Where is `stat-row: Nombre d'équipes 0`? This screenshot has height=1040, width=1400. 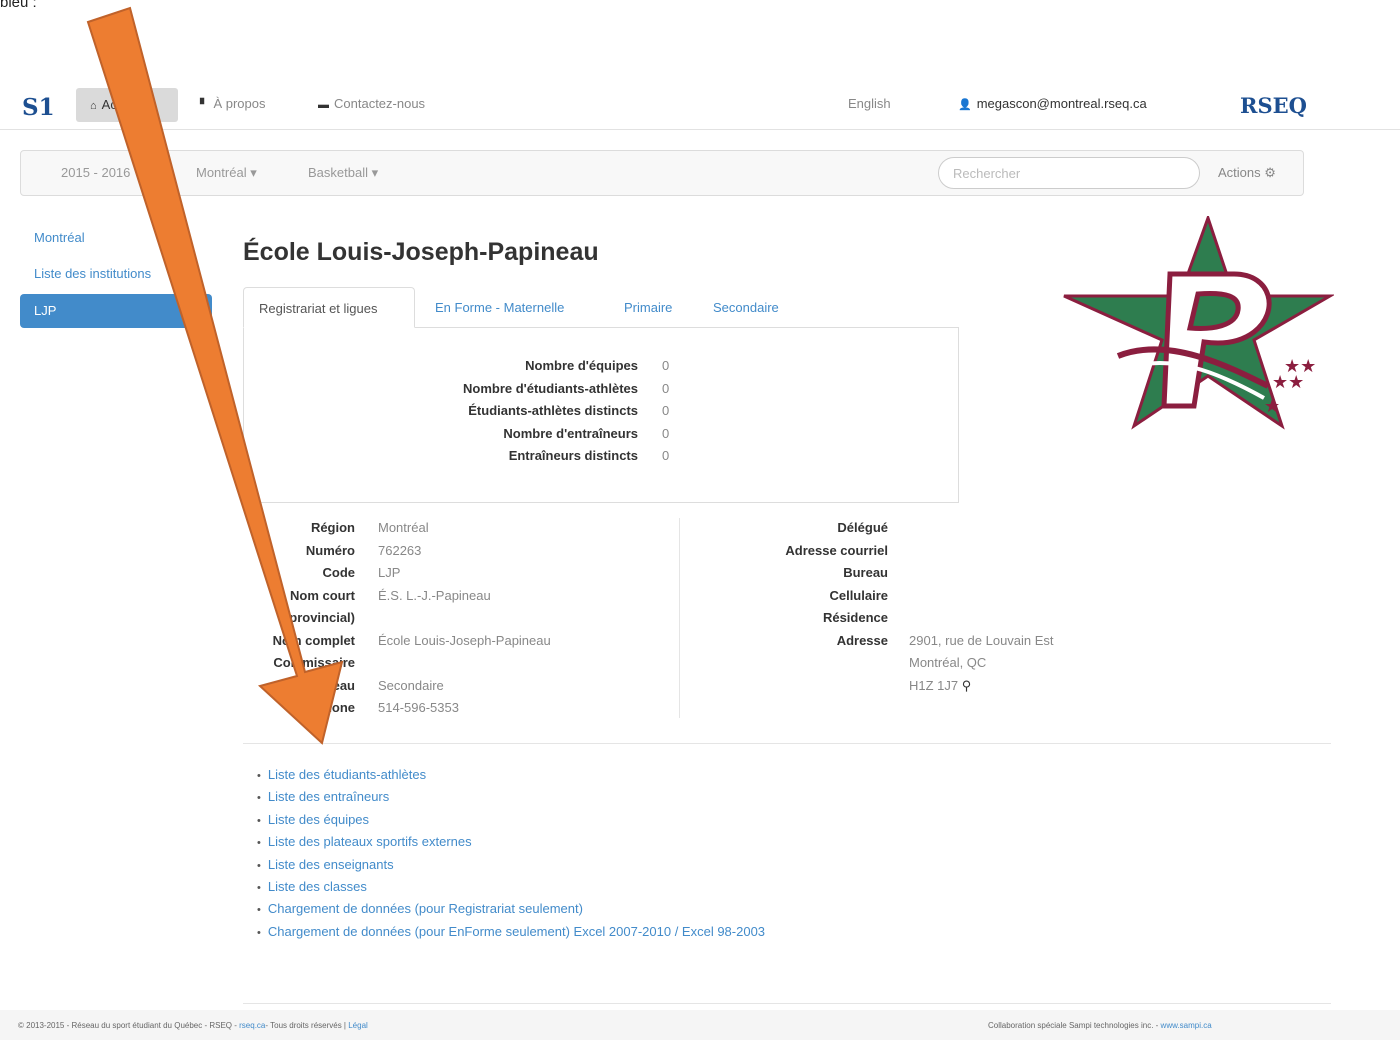 stat-row: Nombre d'équipes 0 is located at coordinates (602, 369).